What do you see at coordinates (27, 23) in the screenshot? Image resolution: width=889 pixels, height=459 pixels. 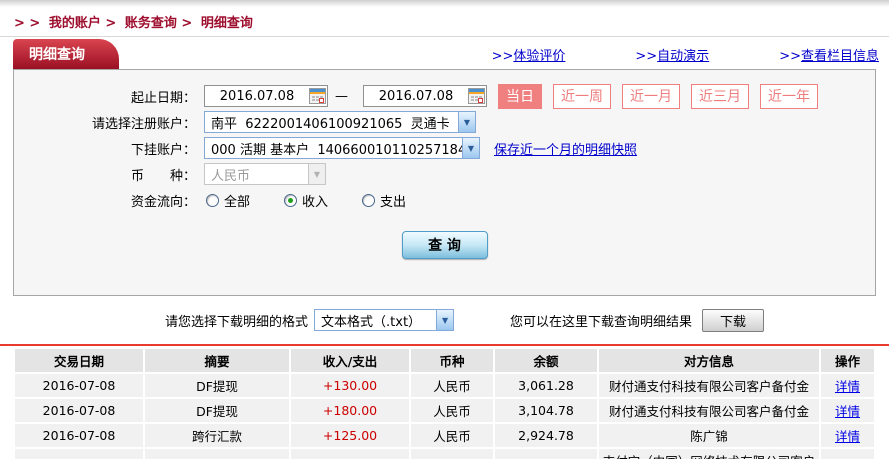 I see `breadcrumb-prefix: > >` at bounding box center [27, 23].